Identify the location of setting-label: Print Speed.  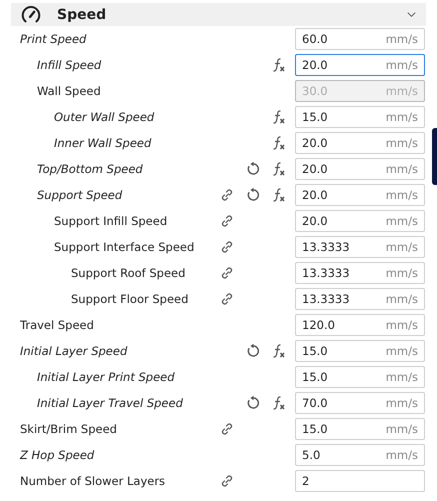
(54, 39).